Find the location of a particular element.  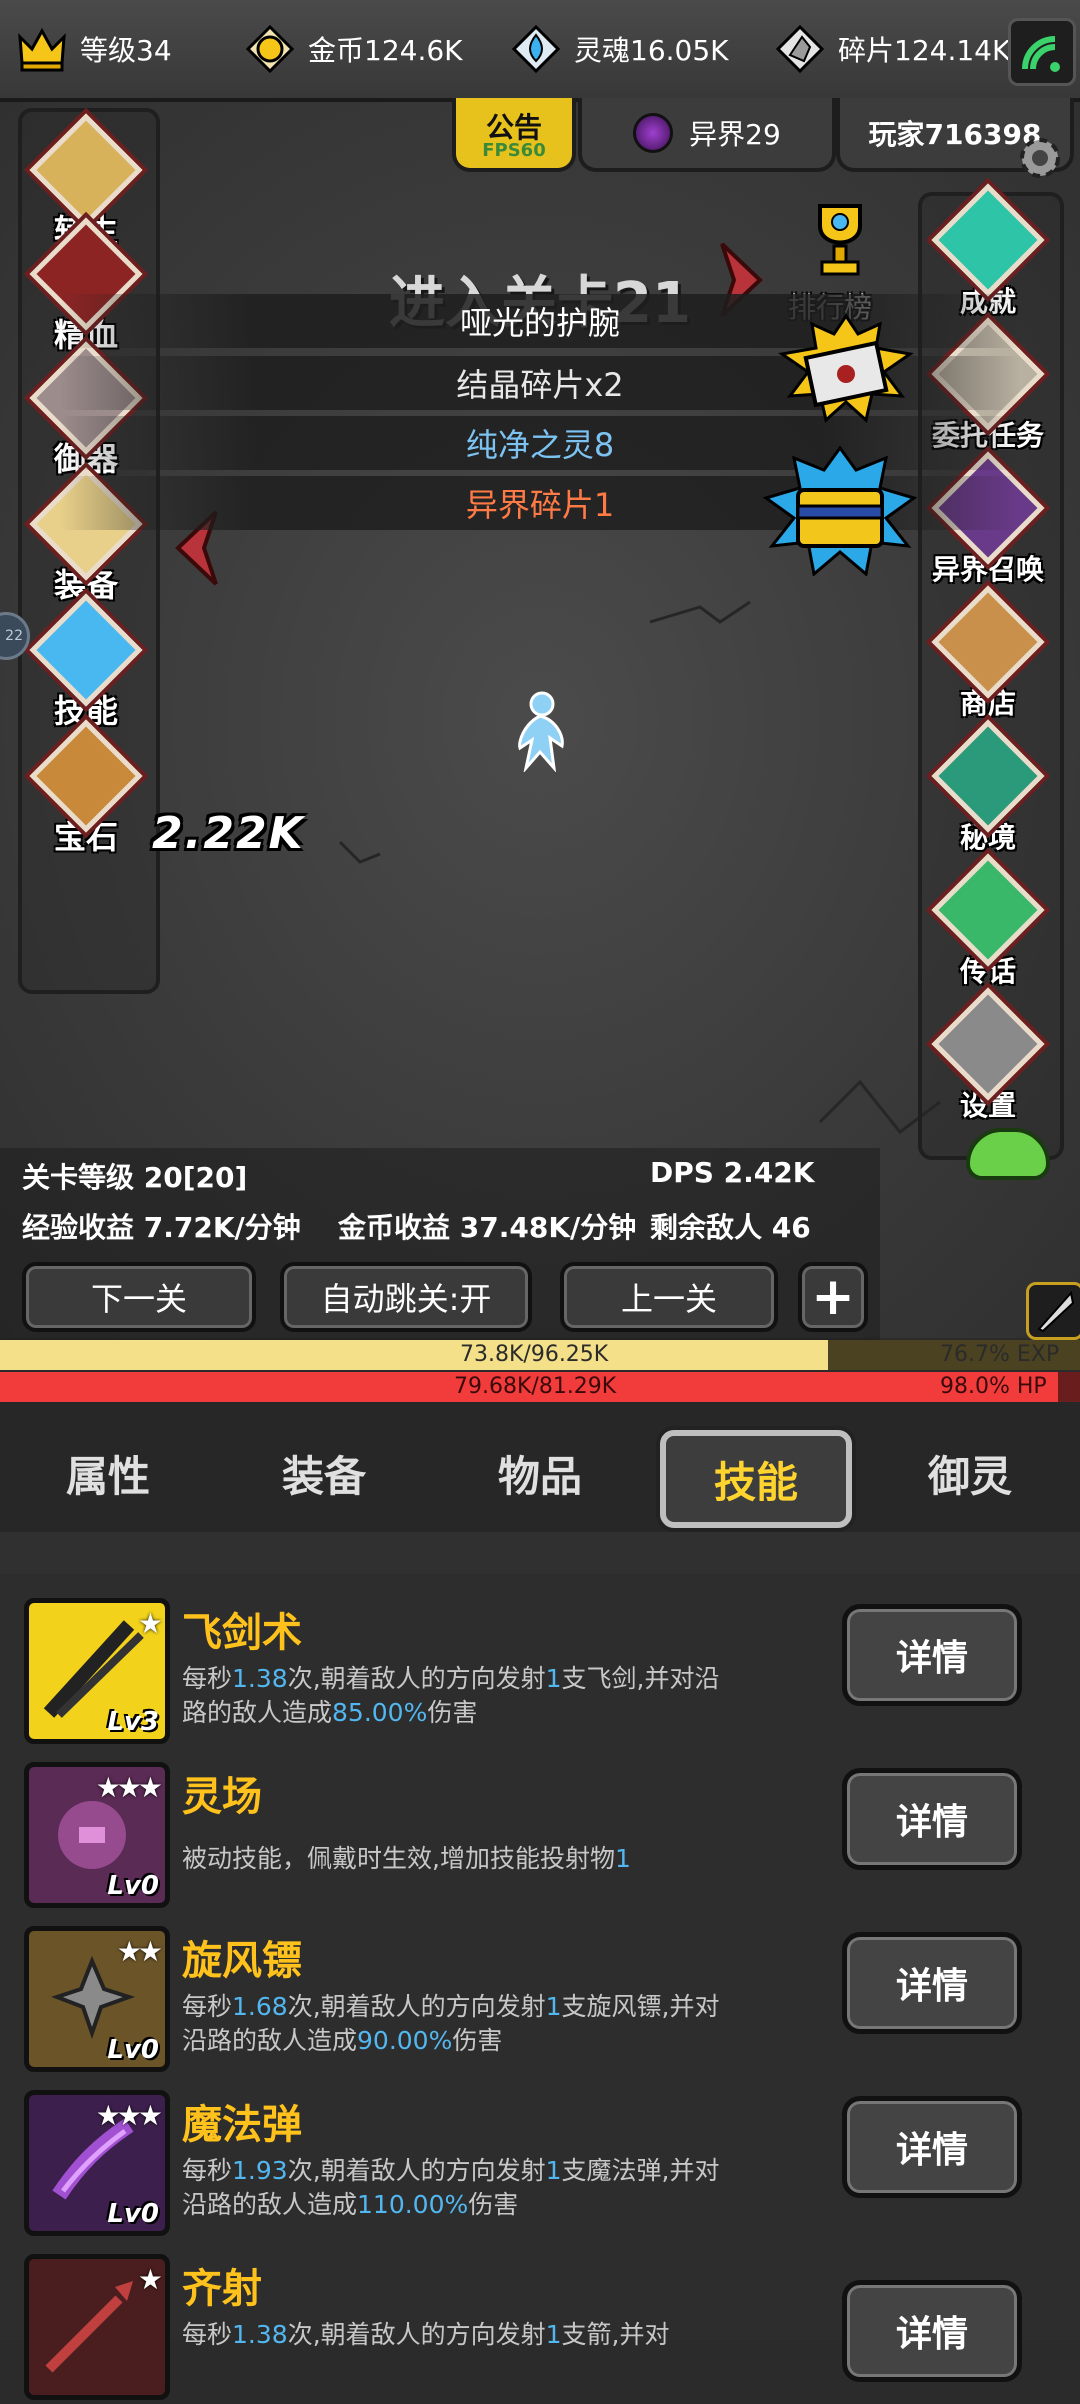

plus-label: + is located at coordinates (833, 1297).